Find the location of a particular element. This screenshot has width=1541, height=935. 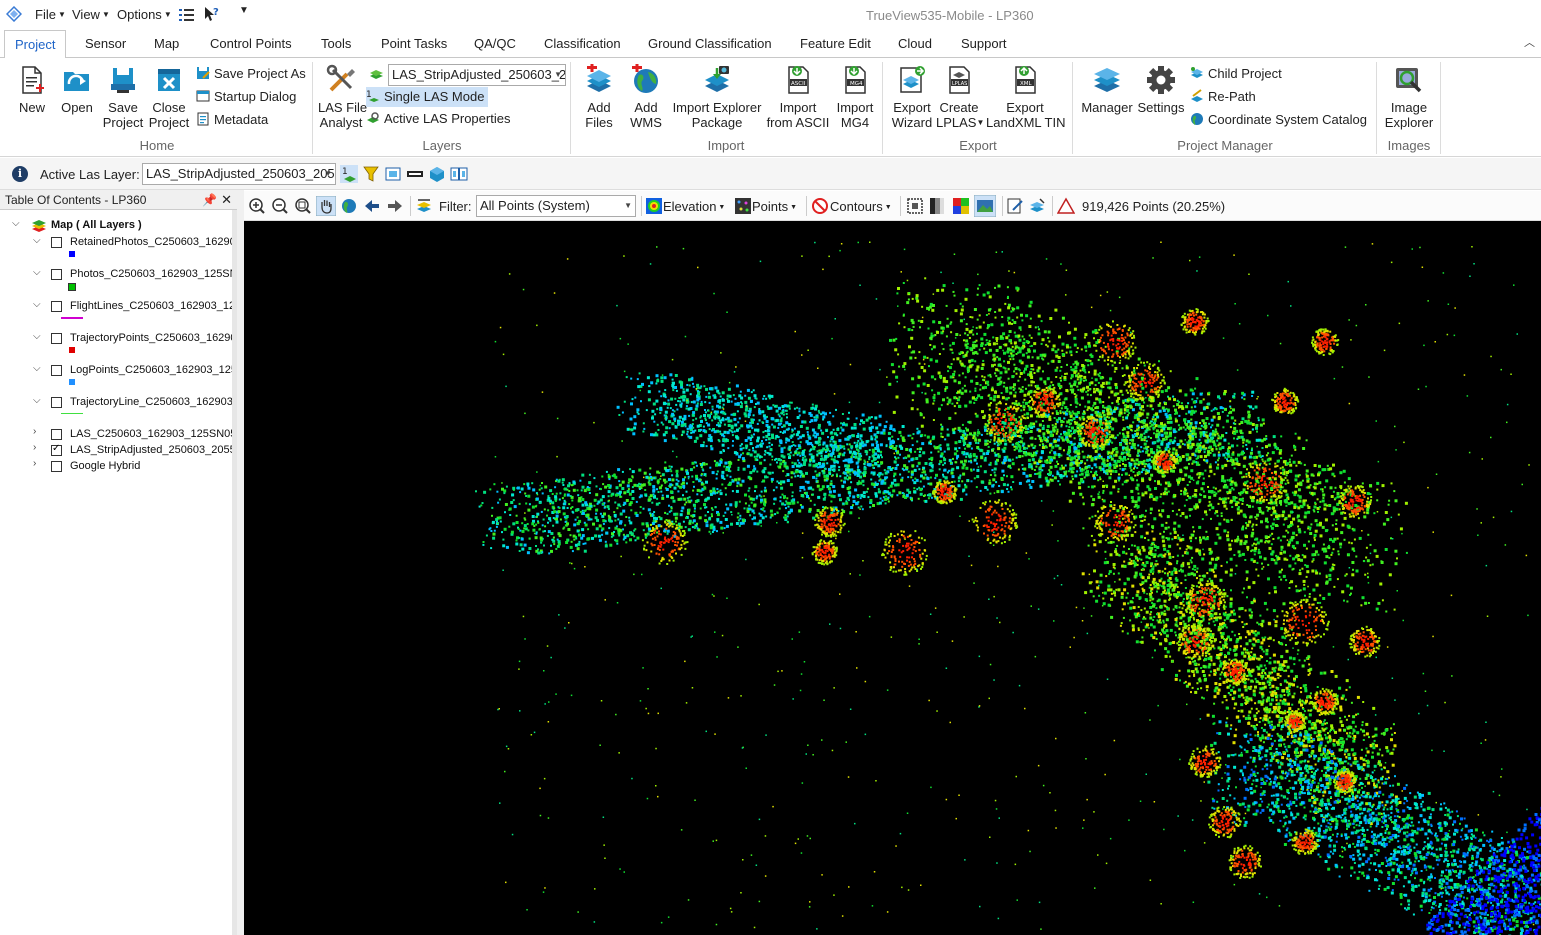

close-icon: ✕ is located at coordinates (226, 200).